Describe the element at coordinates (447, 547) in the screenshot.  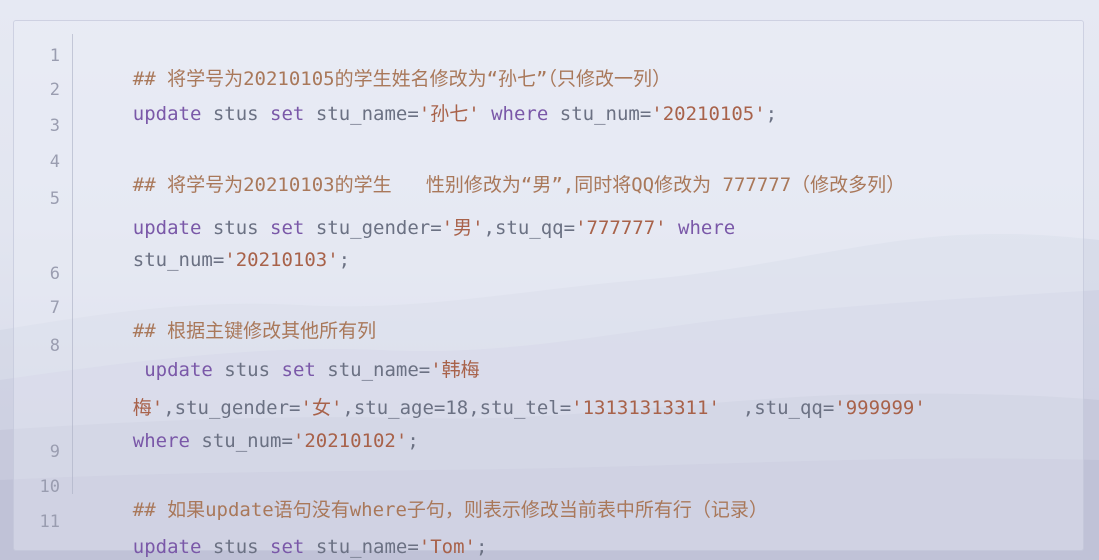
I see `string-literal: 'Tom'` at that location.